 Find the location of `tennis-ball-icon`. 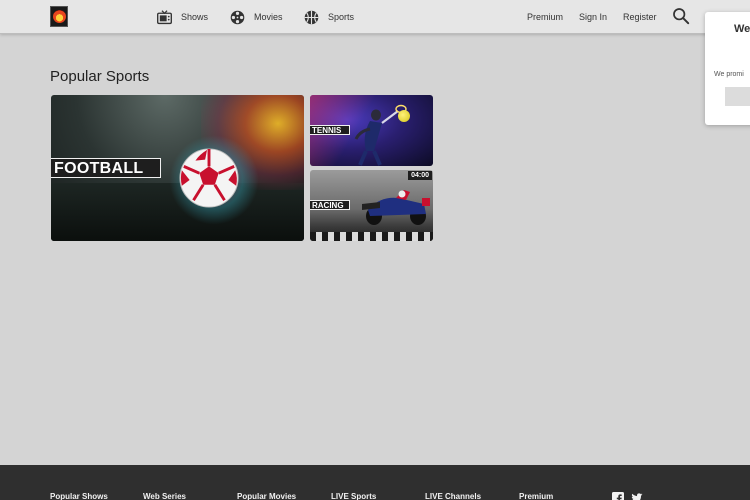

tennis-ball-icon is located at coordinates (404, 116).